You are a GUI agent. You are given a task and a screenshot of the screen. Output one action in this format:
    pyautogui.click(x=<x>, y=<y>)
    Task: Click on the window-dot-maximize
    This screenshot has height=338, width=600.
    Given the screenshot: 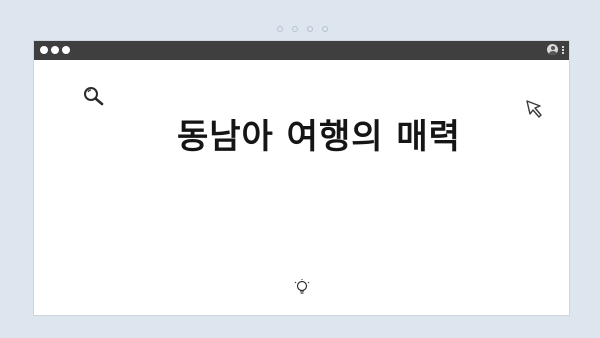 What is the action you would take?
    pyautogui.click(x=66, y=50)
    